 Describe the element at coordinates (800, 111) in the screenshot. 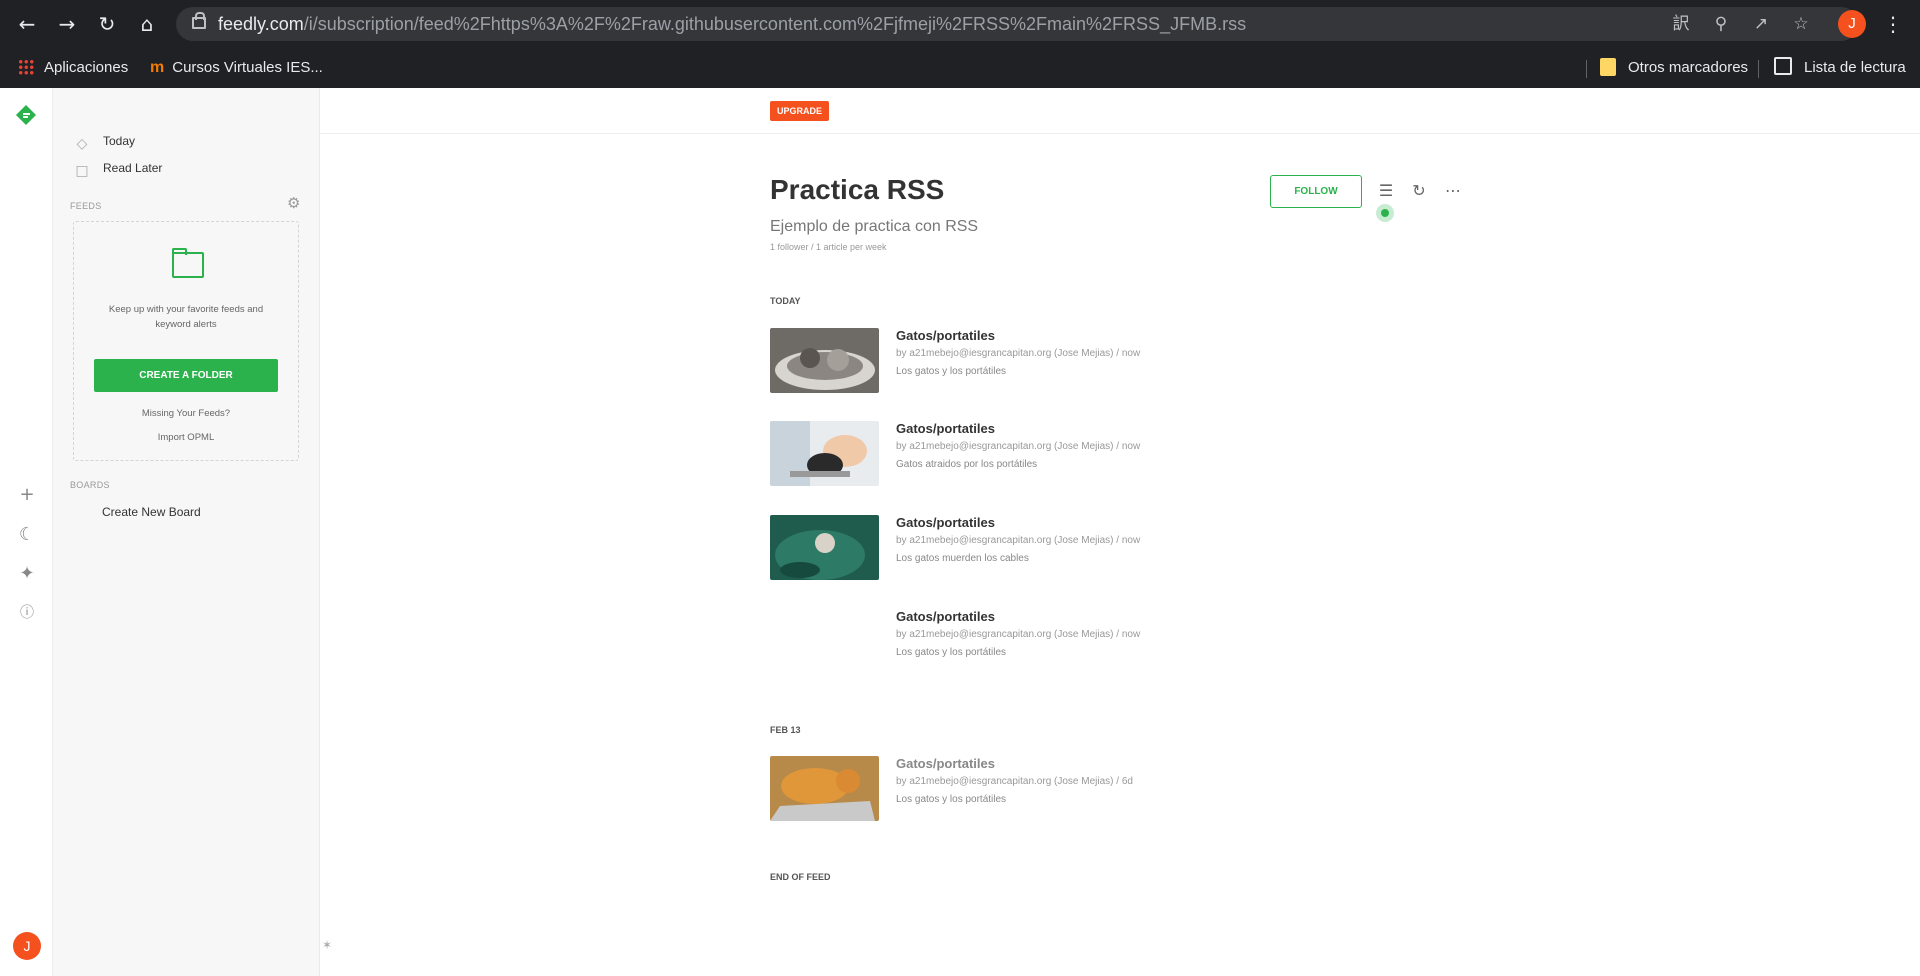

I see `upgrade-button: UPGRADE` at that location.